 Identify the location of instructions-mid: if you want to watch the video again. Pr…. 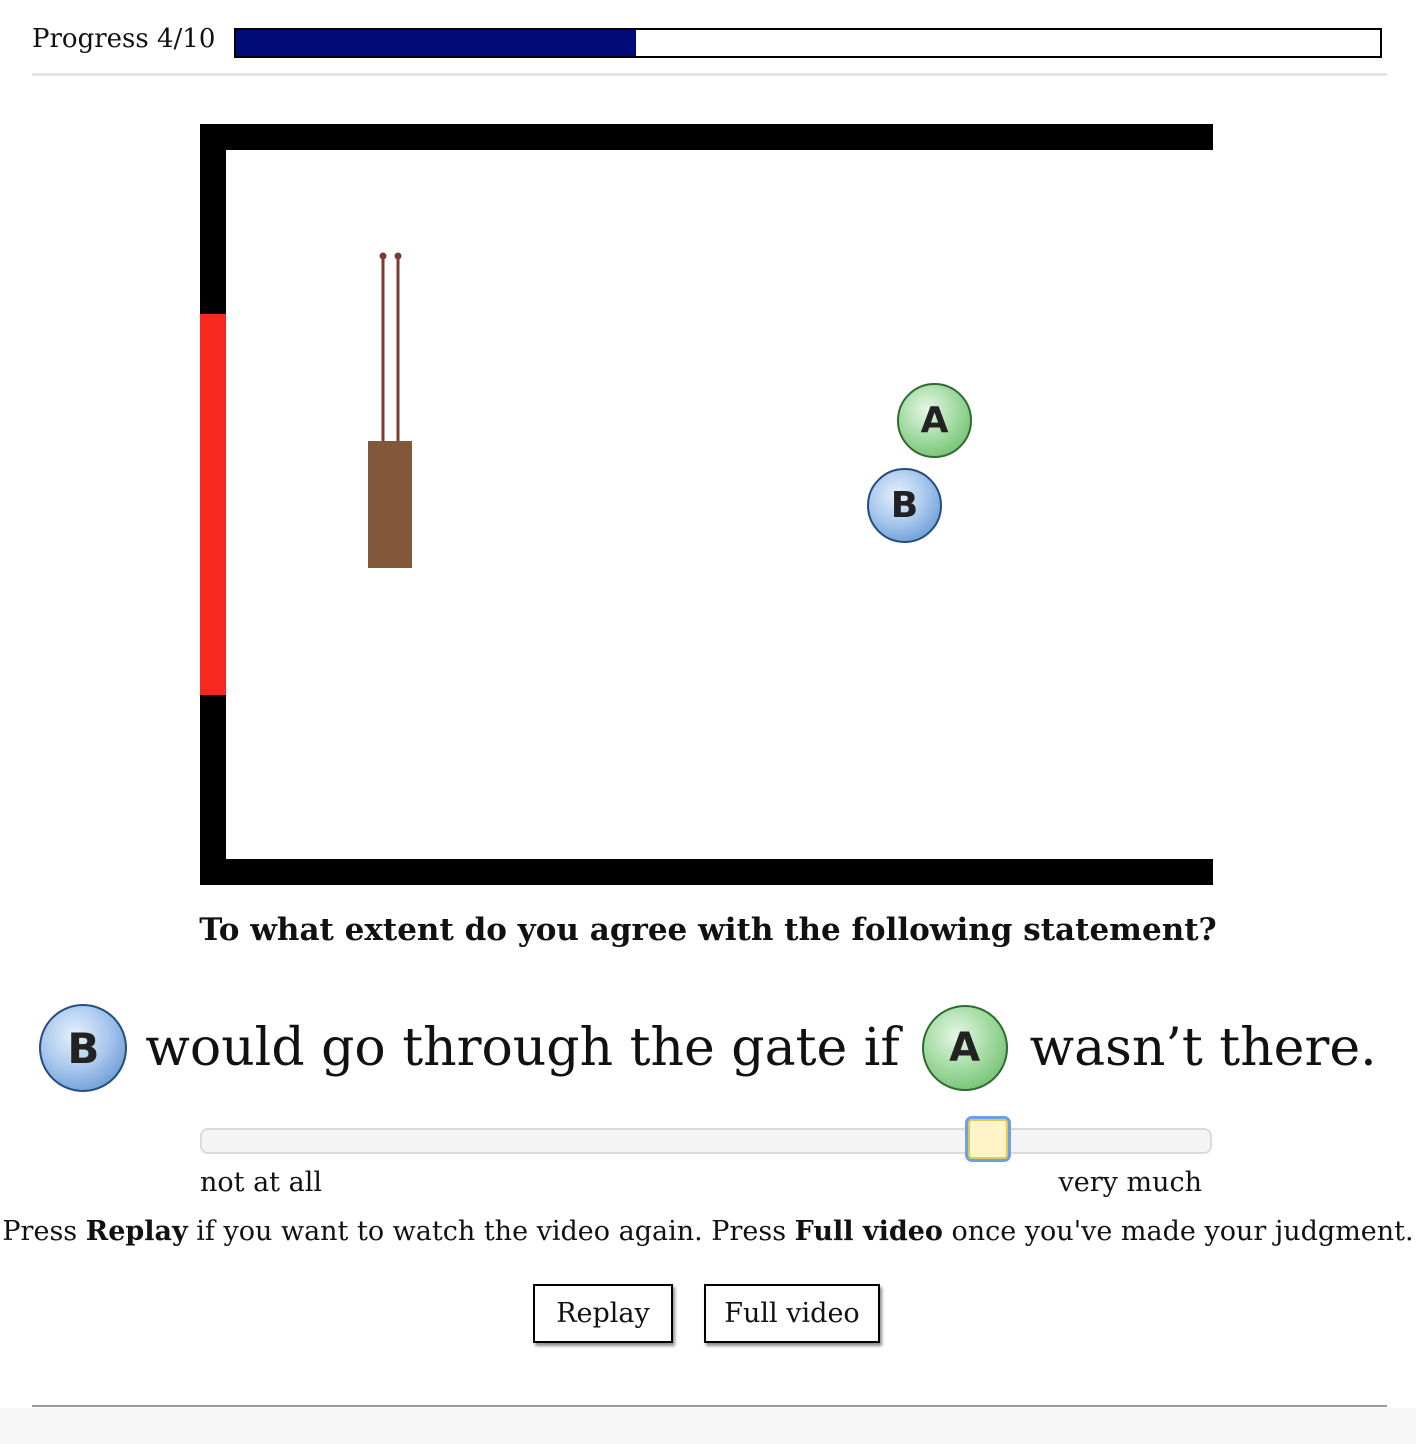
(491, 1231).